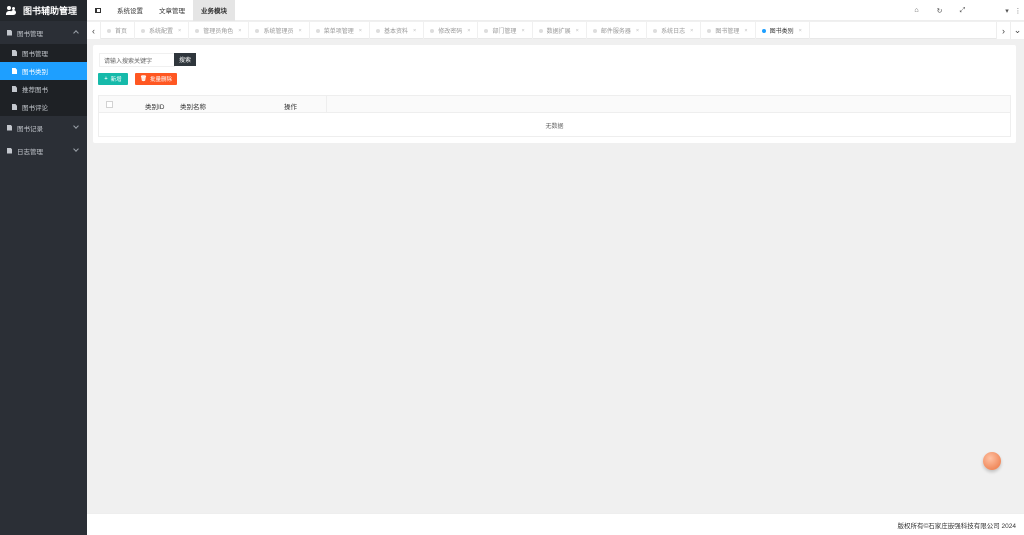 This screenshot has width=1024, height=535. What do you see at coordinates (1003, 30) in the screenshot?
I see `chevron-right-icon: ›` at bounding box center [1003, 30].